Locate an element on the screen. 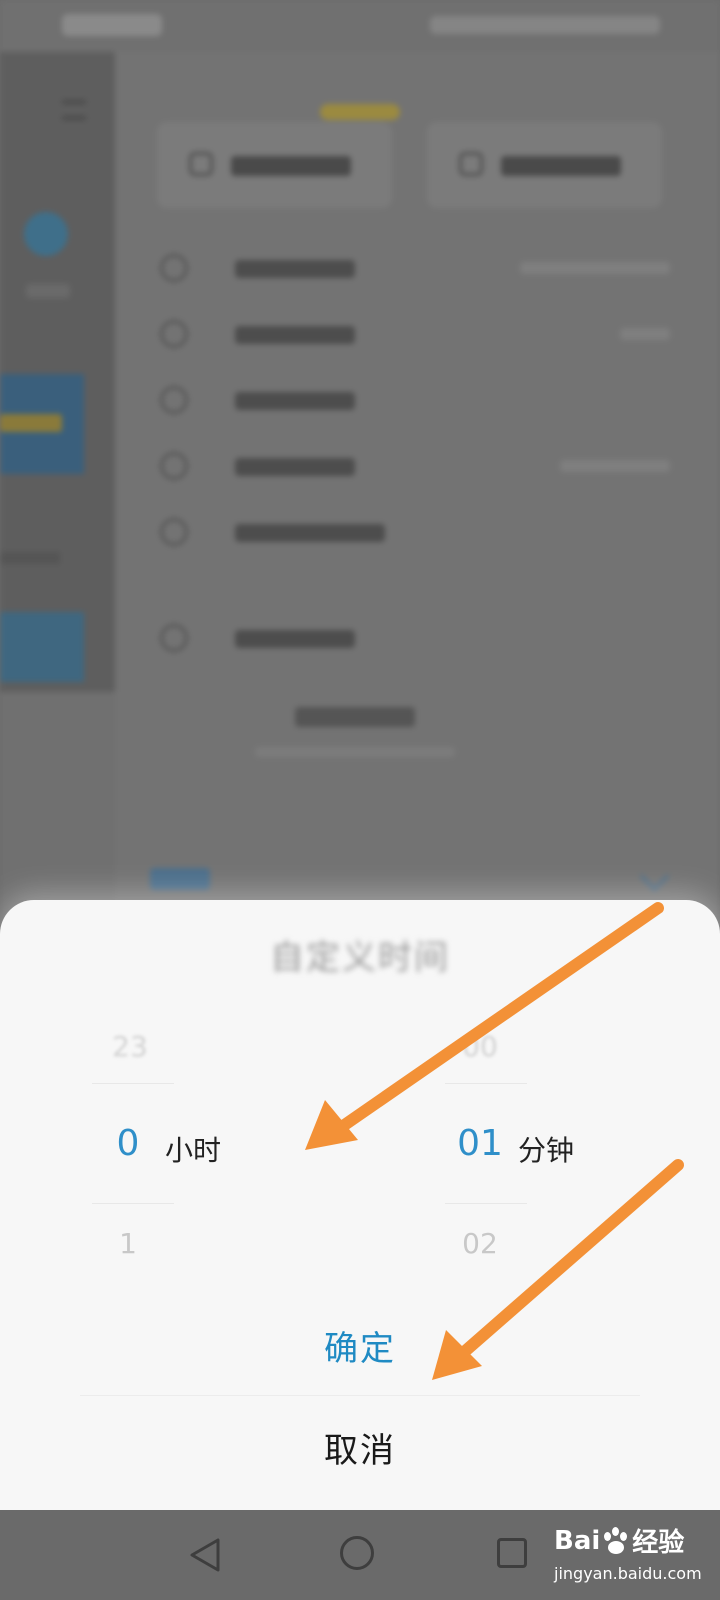 Image resolution: width=720 pixels, height=1600 pixels. section-title is located at coordinates (355, 717).